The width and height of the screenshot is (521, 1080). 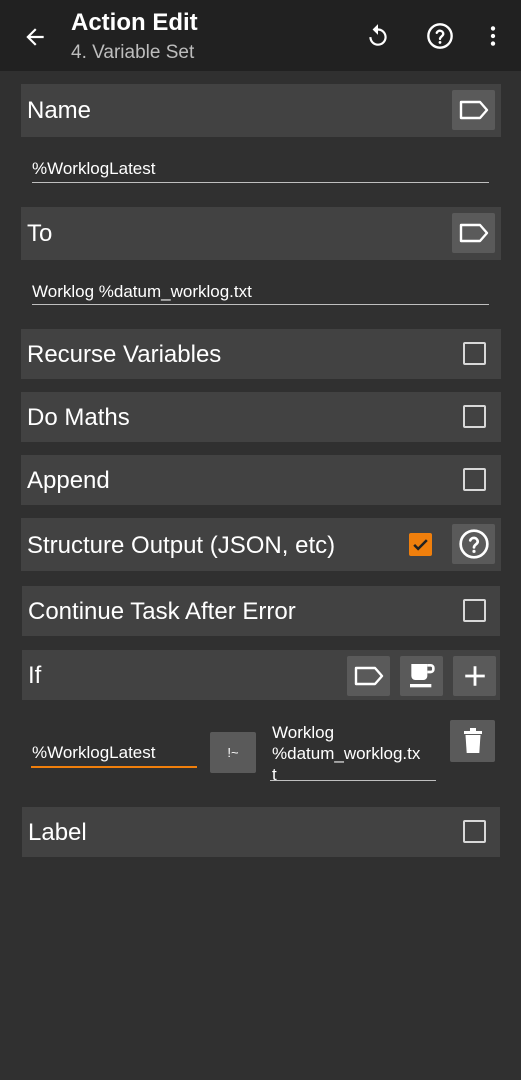 I want to click on to-variable-tag-button, so click(x=473, y=233).